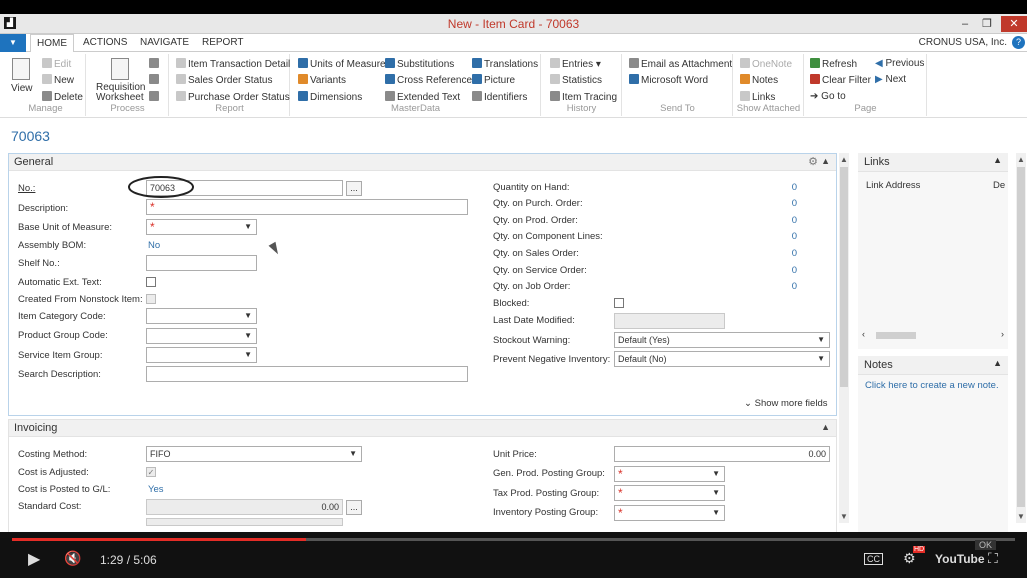  What do you see at coordinates (668, 80) in the screenshot?
I see `microsoft-word-button: Microsoft Word` at bounding box center [668, 80].